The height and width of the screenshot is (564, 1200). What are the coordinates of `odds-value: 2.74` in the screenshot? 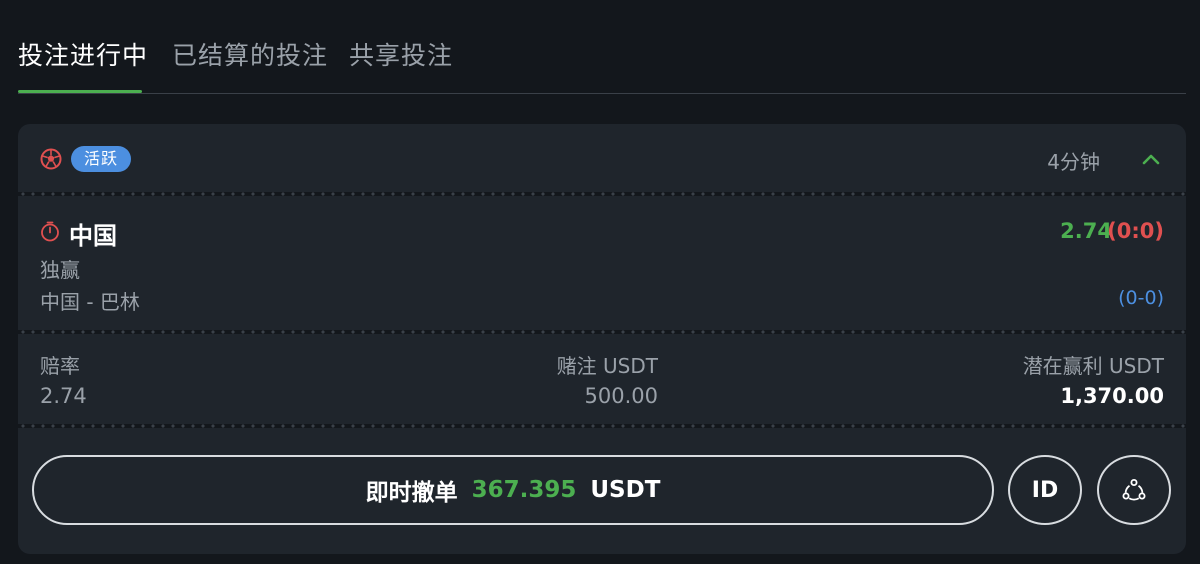 It's located at (63, 396).